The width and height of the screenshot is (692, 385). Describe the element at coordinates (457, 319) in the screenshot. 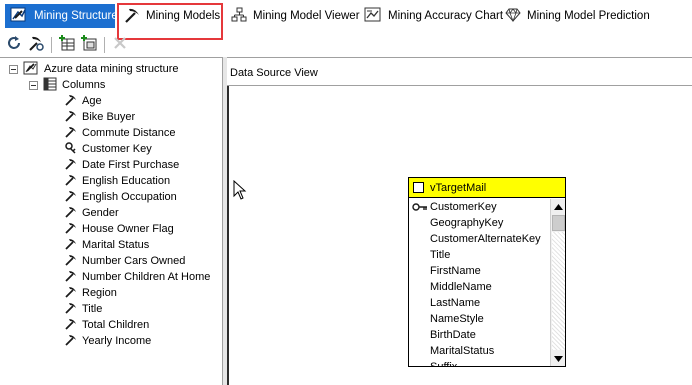

I see `table-column-name: NameStyle` at that location.